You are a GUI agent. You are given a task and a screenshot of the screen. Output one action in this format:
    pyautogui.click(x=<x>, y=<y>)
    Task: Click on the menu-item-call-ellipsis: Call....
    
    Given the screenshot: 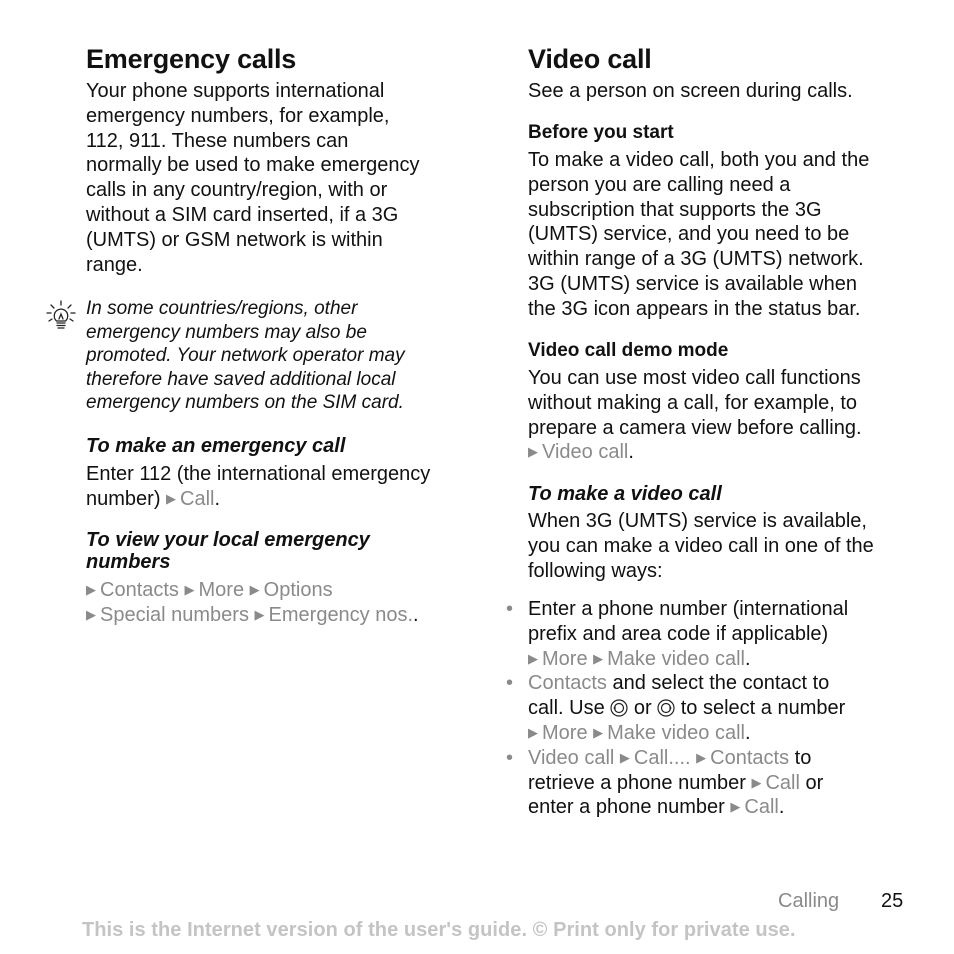 What is the action you would take?
    pyautogui.click(x=662, y=758)
    